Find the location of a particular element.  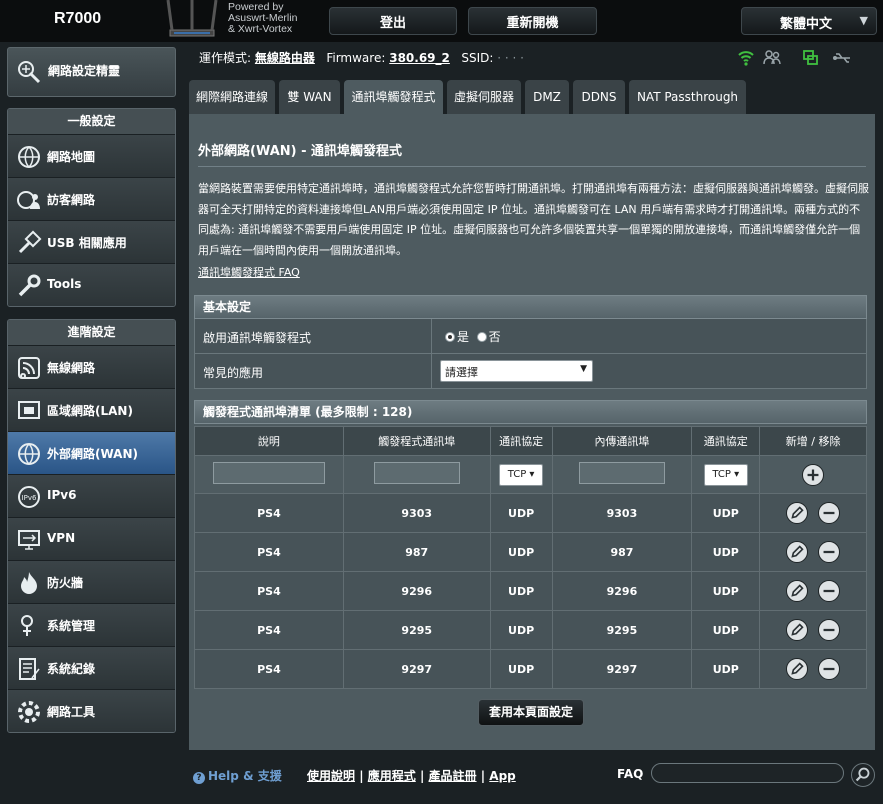

guest-network-icon is located at coordinates (28, 200).